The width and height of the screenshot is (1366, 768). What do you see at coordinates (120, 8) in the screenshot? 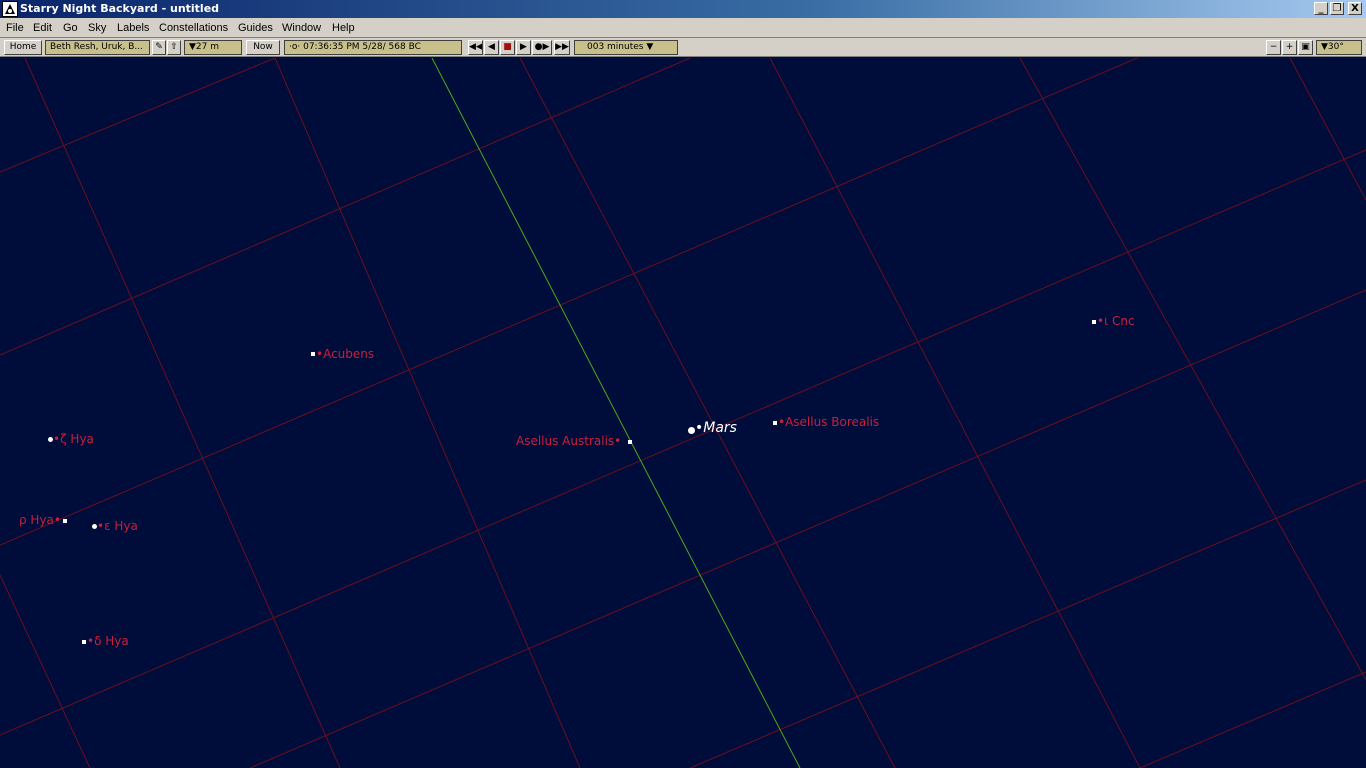
I see `window-title: Starry Night Backyard - untitled` at bounding box center [120, 8].